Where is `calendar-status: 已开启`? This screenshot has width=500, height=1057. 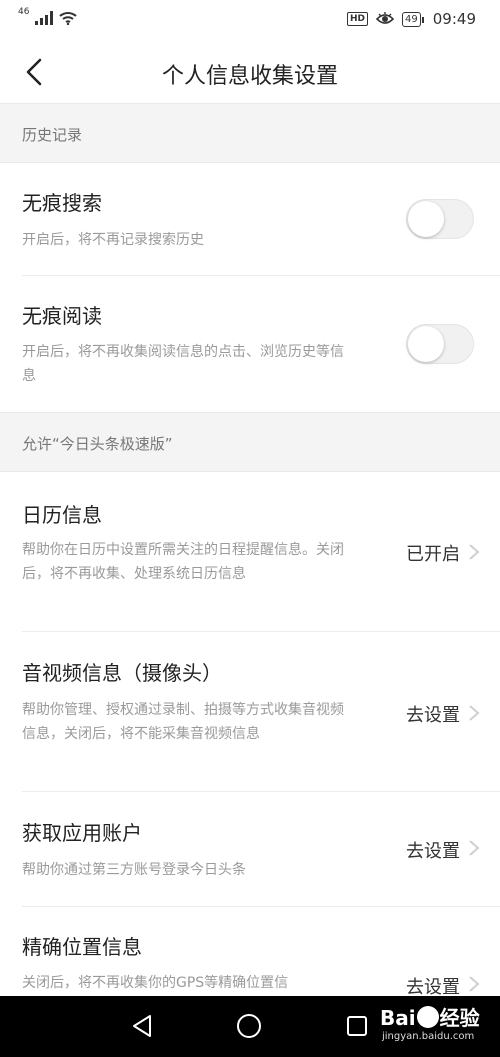
calendar-status: 已开启 is located at coordinates (433, 553).